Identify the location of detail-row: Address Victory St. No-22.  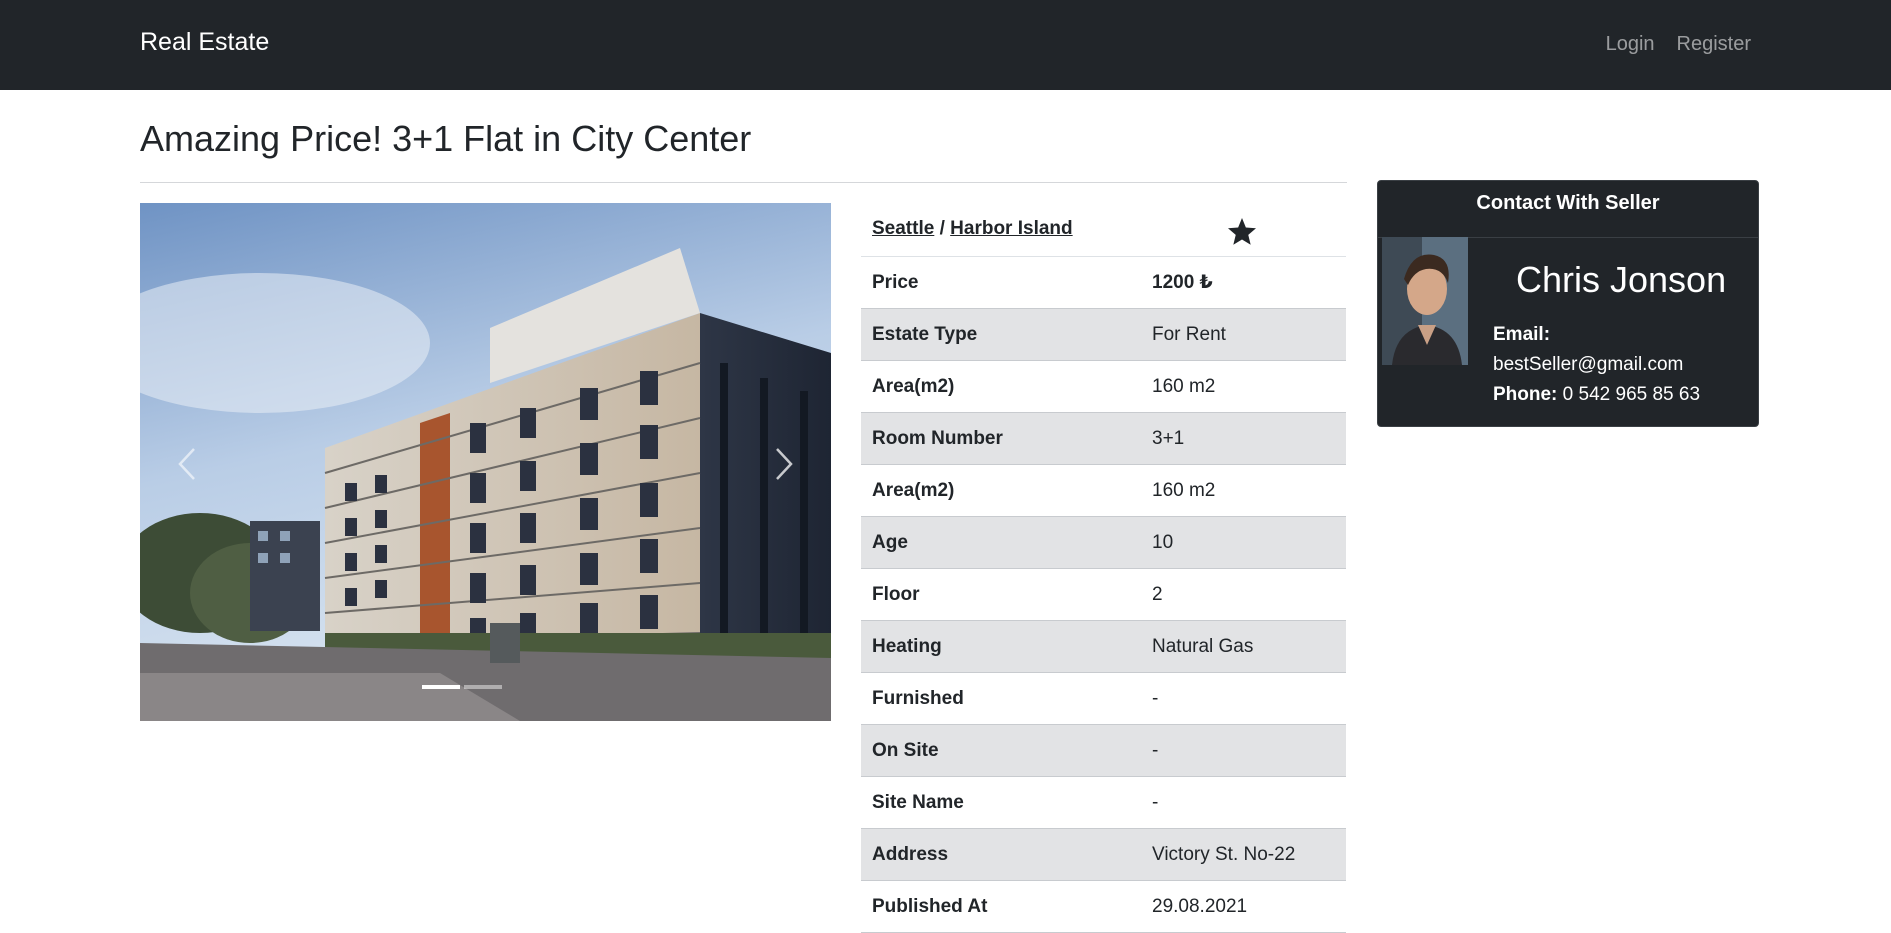
(1103, 855).